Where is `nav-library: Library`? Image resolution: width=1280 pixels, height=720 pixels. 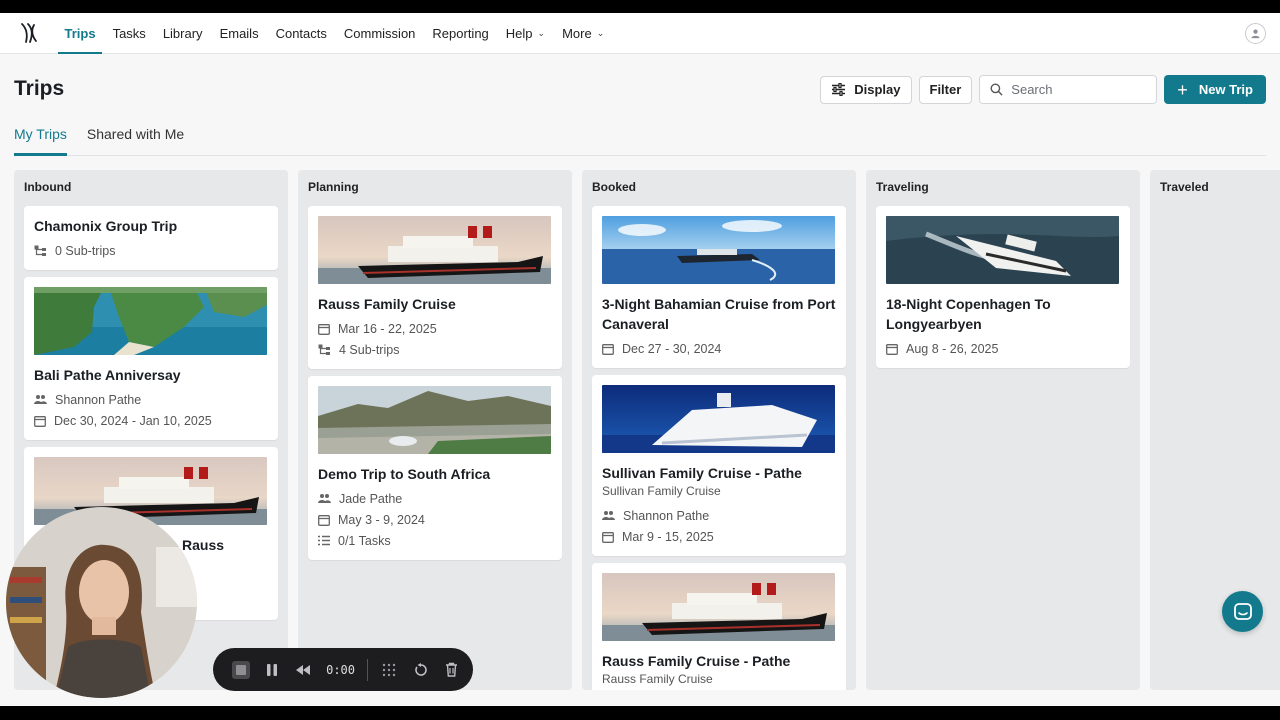 nav-library: Library is located at coordinates (182, 33).